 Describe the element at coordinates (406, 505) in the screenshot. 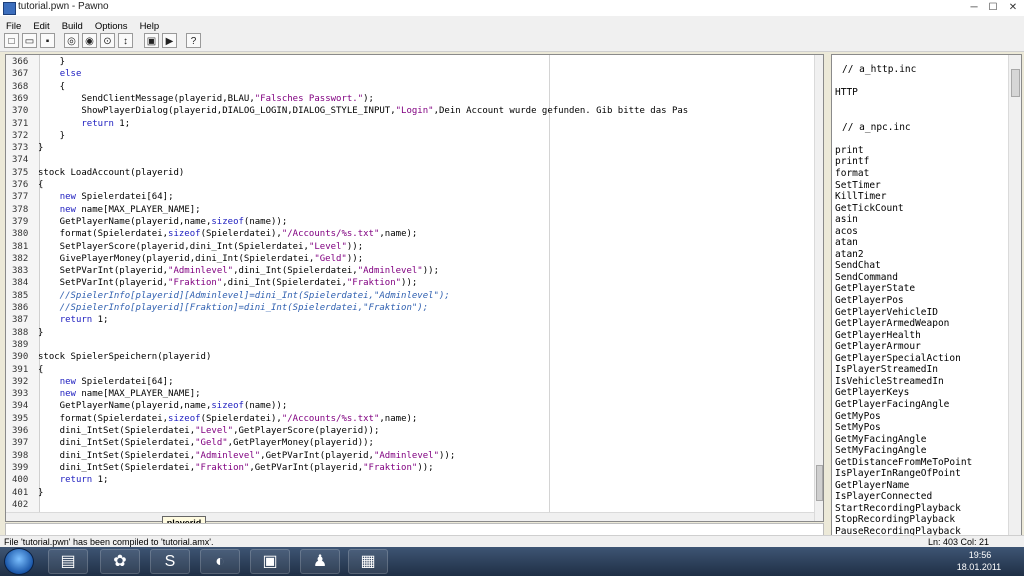

I see `code-line: 402` at that location.